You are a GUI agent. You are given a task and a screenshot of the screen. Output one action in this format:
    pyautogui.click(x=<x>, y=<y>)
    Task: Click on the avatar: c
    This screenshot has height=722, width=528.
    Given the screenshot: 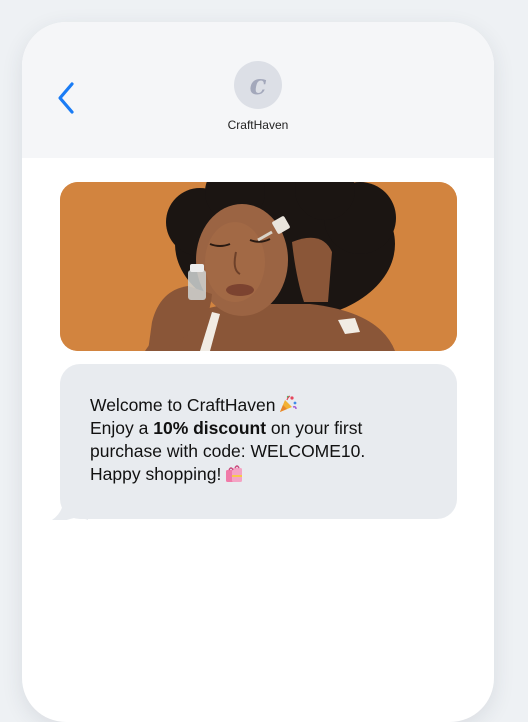 What is the action you would take?
    pyautogui.click(x=258, y=85)
    